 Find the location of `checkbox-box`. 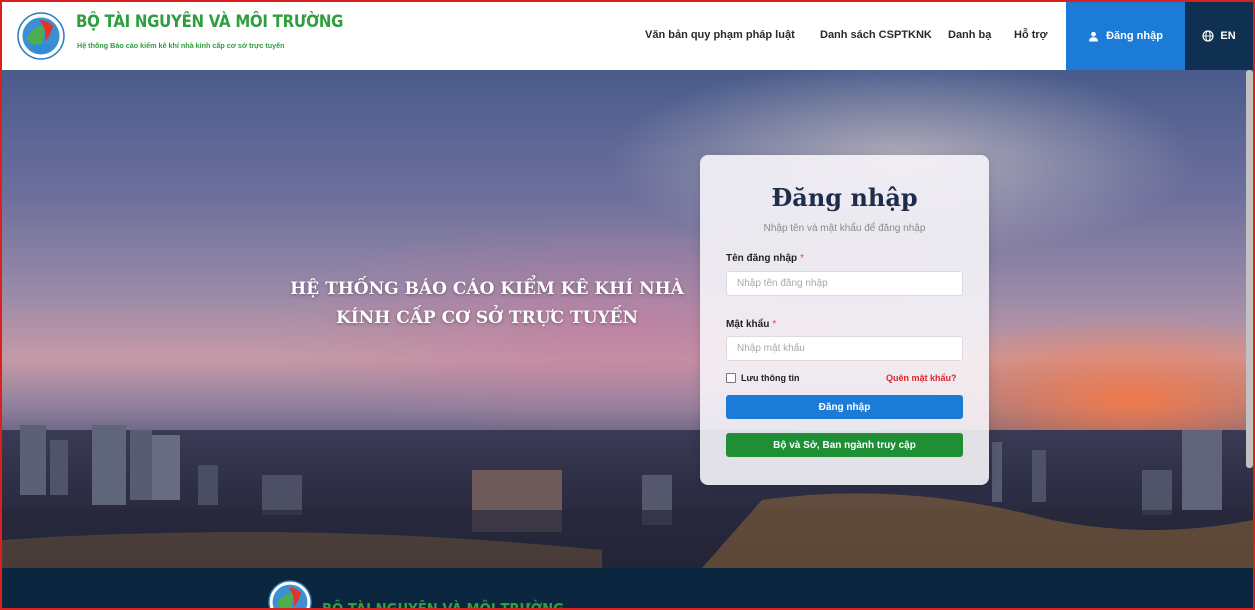

checkbox-box is located at coordinates (731, 378).